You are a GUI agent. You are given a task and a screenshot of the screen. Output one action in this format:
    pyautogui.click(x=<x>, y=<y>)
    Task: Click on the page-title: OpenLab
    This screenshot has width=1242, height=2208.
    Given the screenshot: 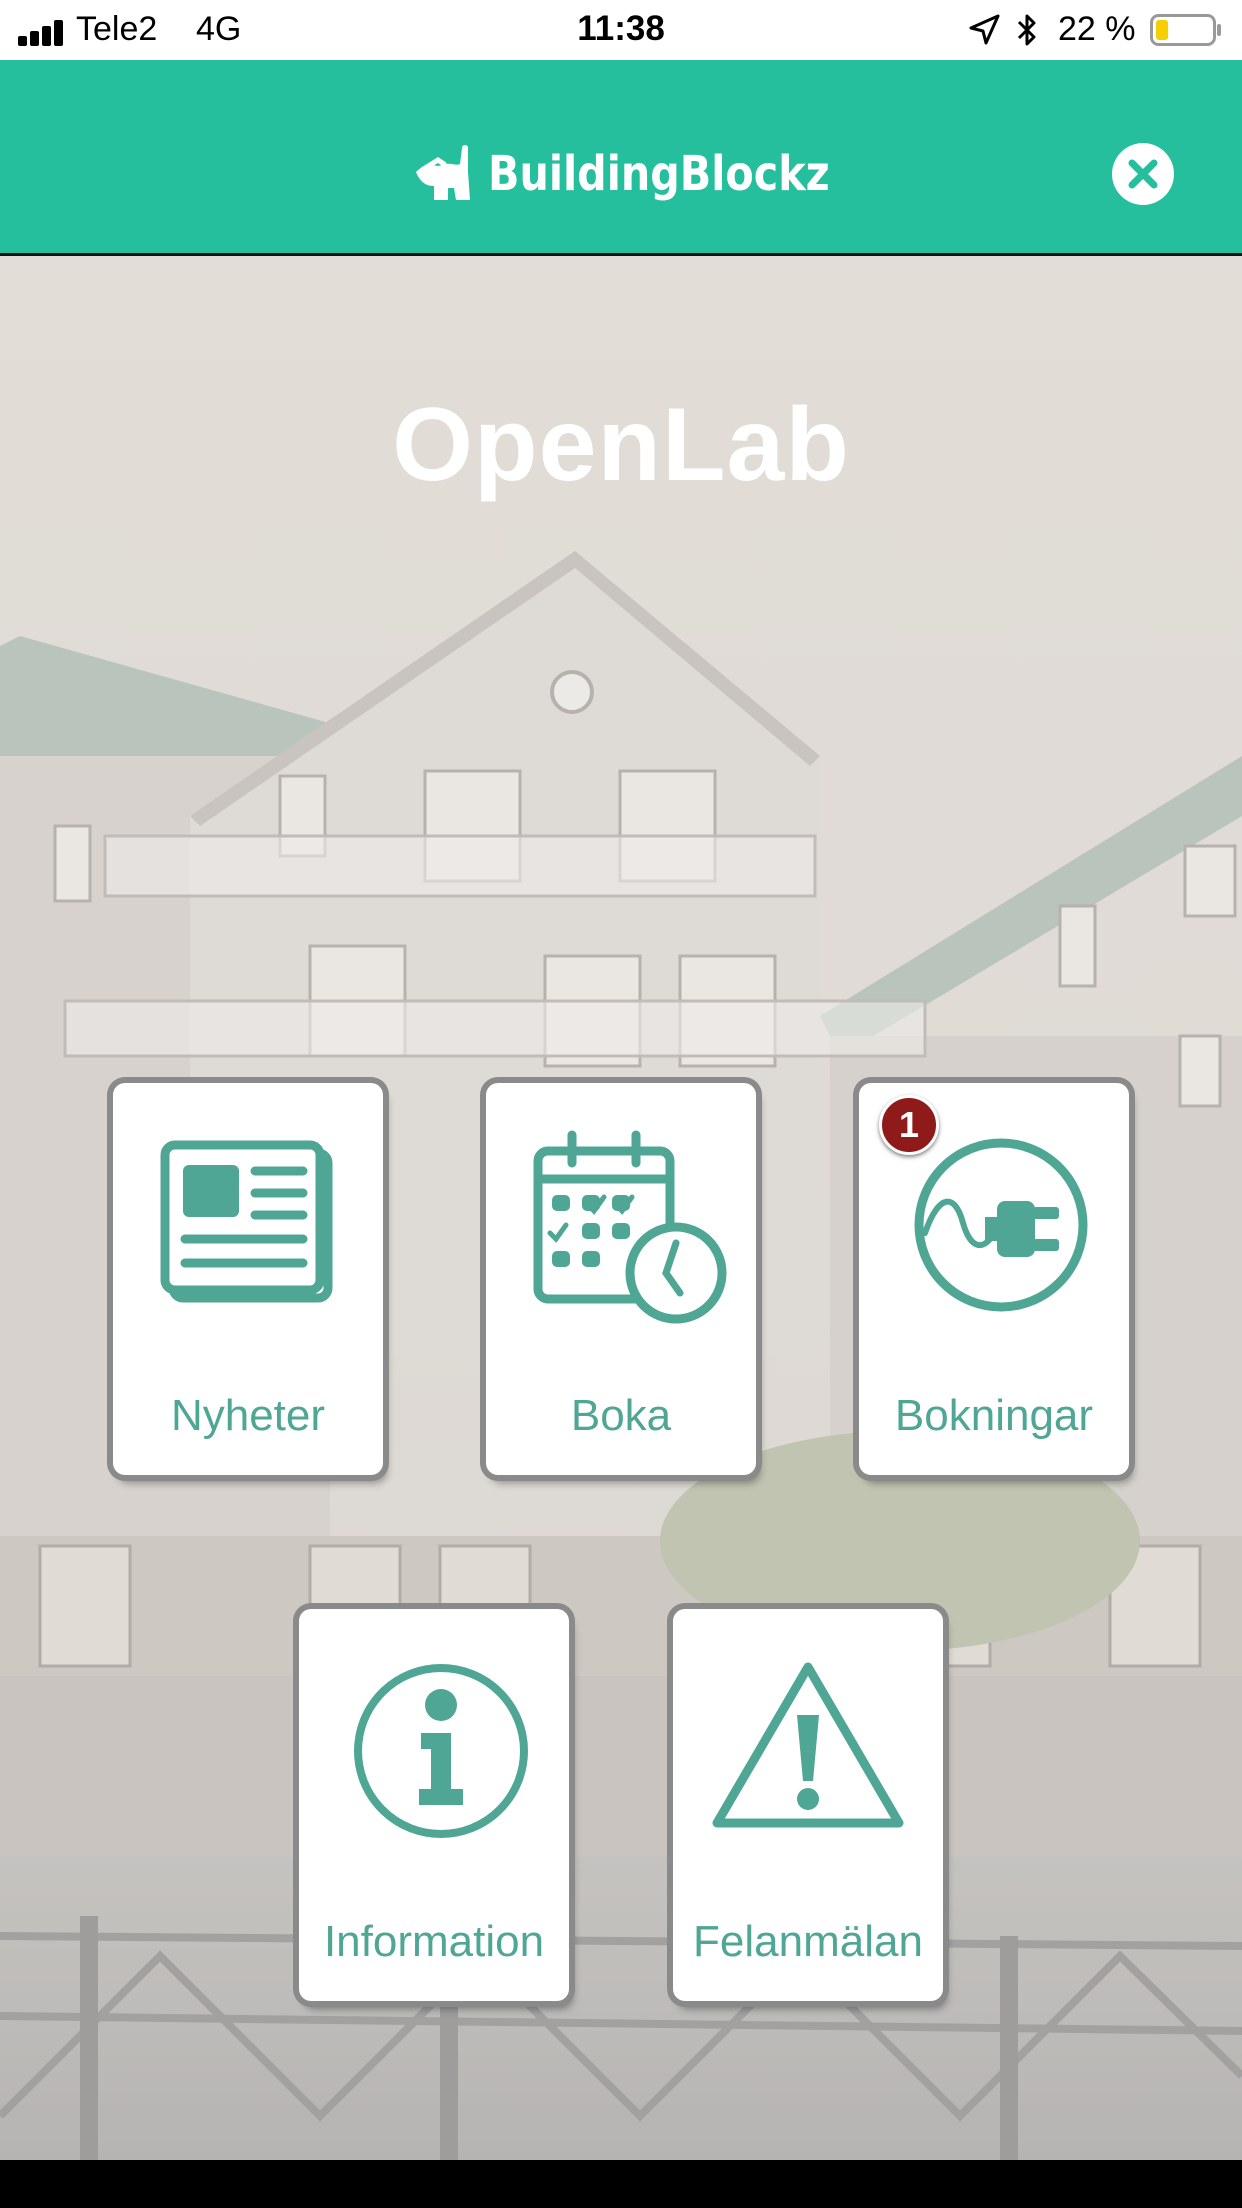 What is the action you would take?
    pyautogui.click(x=621, y=445)
    